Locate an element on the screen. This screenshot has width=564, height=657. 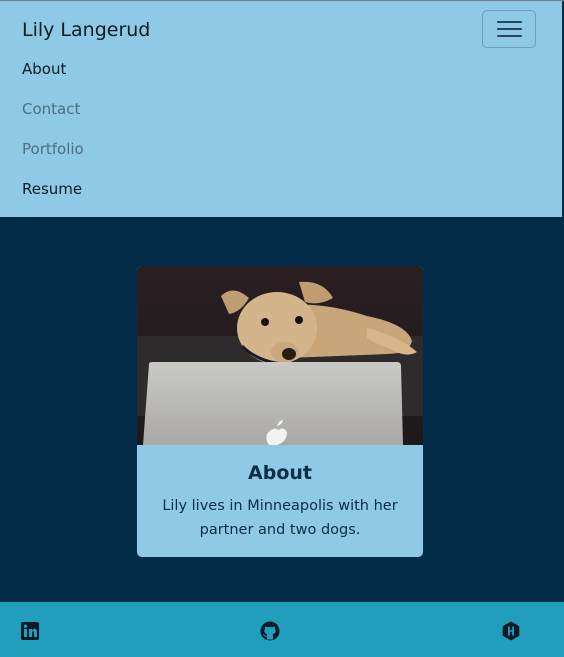
hackerrank-icon is located at coordinates (511, 631).